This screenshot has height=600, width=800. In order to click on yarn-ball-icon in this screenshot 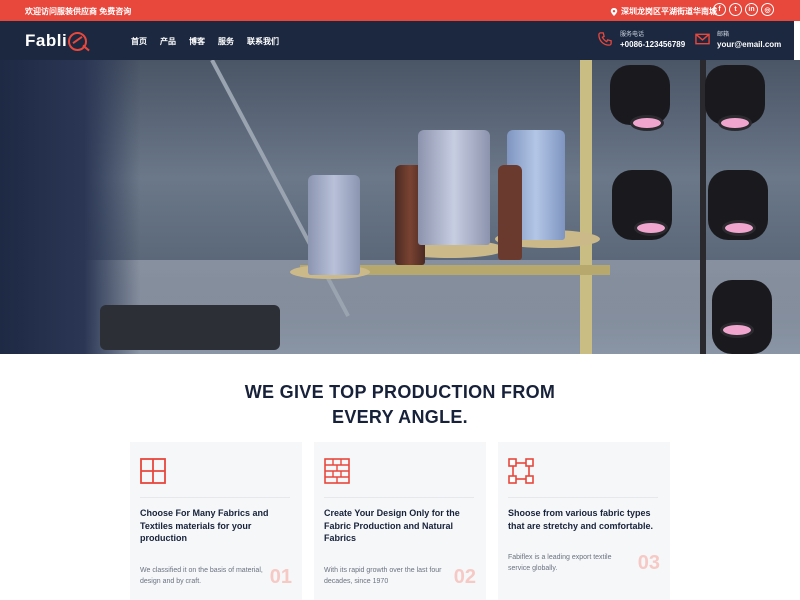, I will do `click(78, 41)`.